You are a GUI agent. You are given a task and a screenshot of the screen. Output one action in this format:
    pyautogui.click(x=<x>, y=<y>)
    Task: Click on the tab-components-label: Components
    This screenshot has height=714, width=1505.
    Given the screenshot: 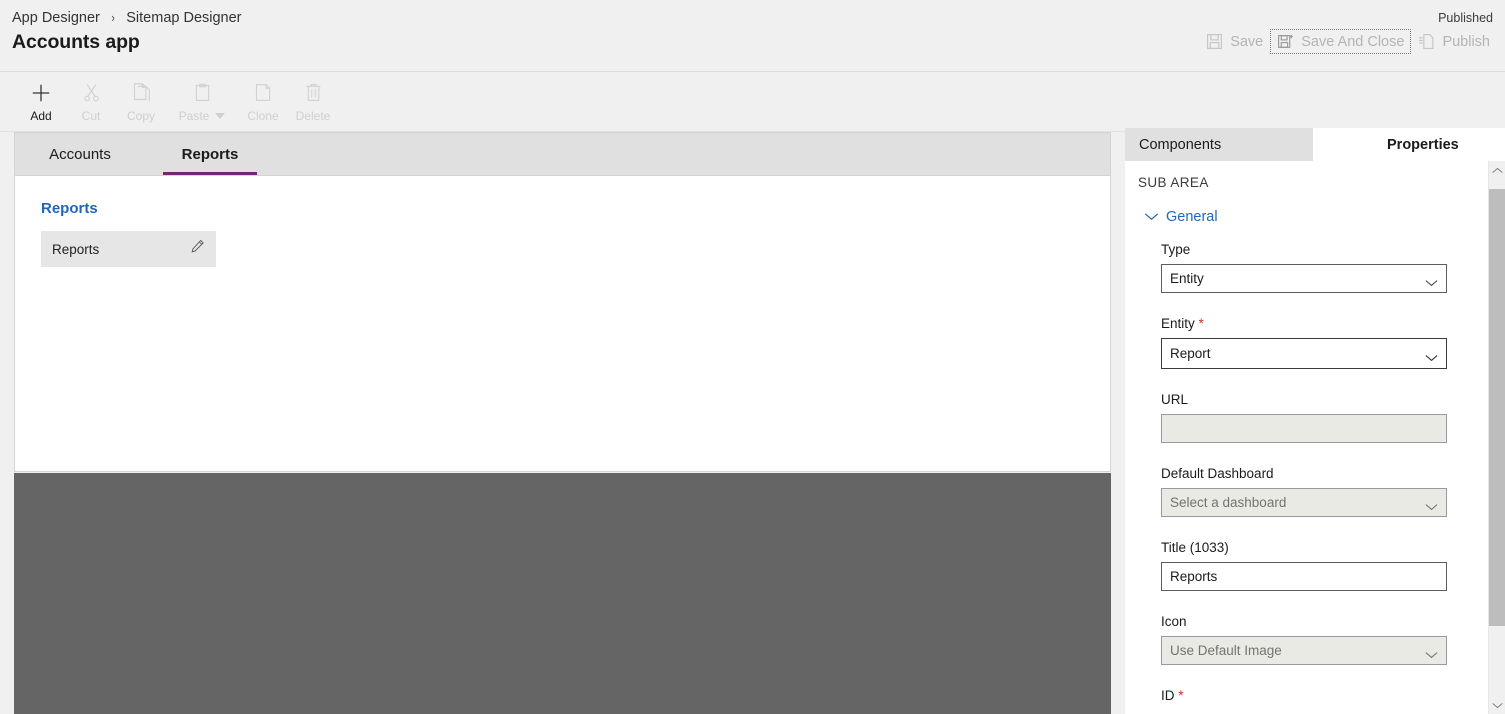 What is the action you would take?
    pyautogui.click(x=1180, y=144)
    